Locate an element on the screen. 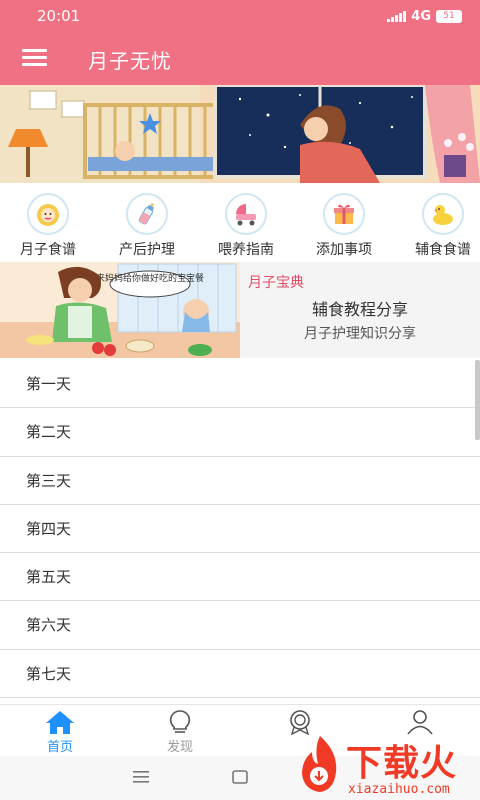  feature-title: 辅食教程分享 is located at coordinates (359, 309).